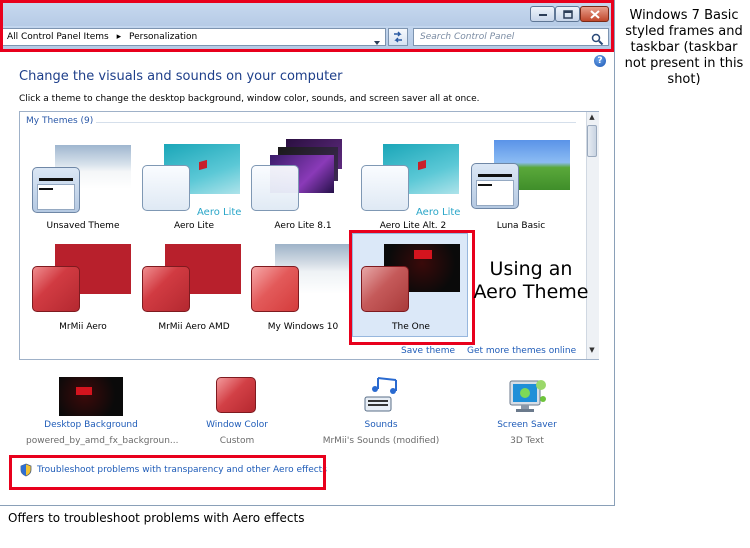  I want to click on theme-name: Aero Lite, so click(194, 226).